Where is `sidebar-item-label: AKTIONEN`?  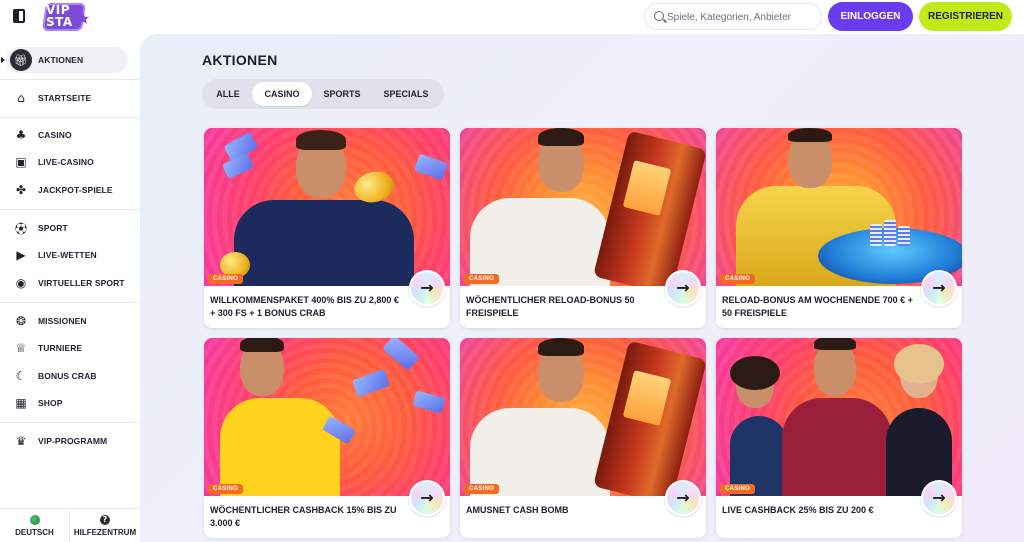 sidebar-item-label: AKTIONEN is located at coordinates (61, 60).